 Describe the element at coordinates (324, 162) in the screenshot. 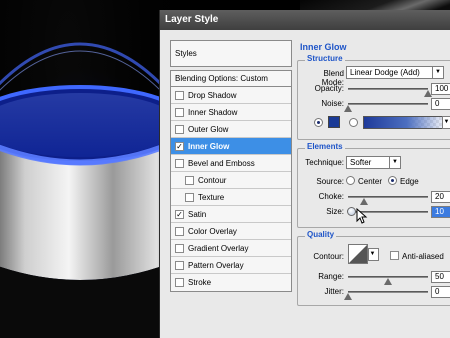

I see `technique-label: Technique:` at that location.